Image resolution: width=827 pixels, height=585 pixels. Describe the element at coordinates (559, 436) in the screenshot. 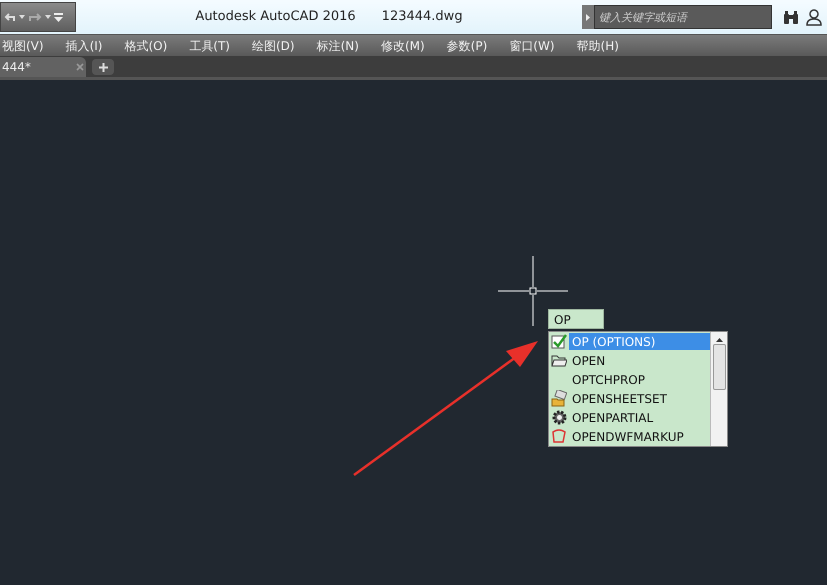

I see `markup-icon` at that location.